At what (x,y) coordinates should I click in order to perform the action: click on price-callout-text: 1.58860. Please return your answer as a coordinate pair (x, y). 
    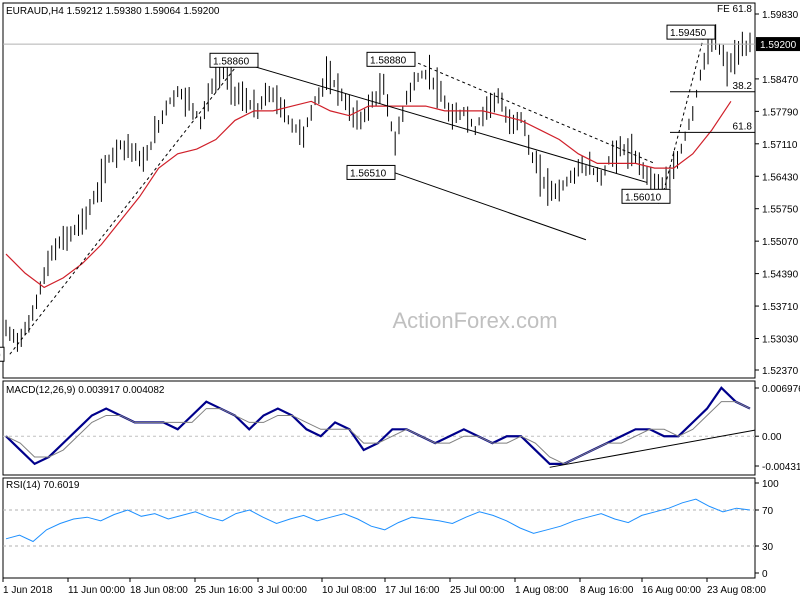
    Looking at the image, I should click on (231, 61).